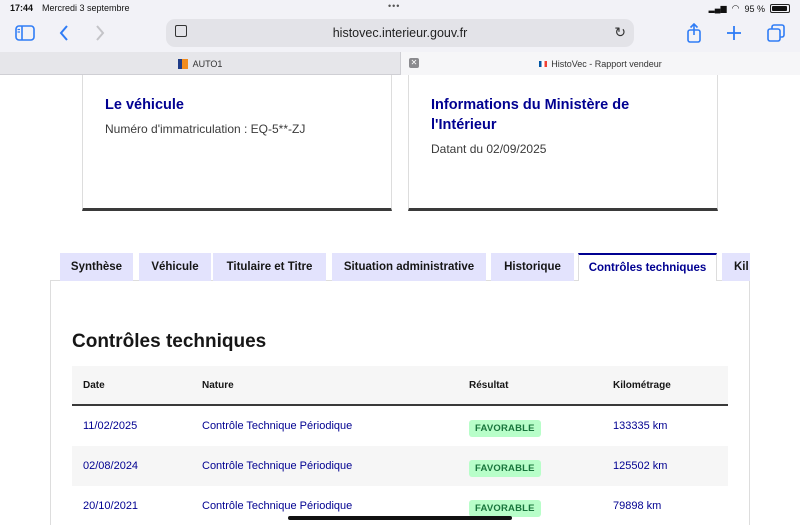  I want to click on ministry-card-title: Informations du Ministère de l'Intérieur, so click(563, 115).